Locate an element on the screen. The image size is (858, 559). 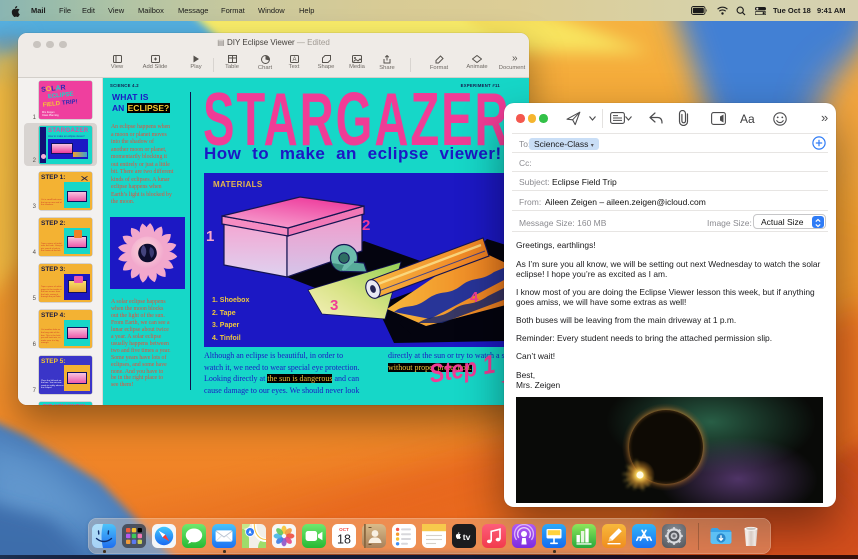
svg-text: OCT is located at coordinates (344, 529).